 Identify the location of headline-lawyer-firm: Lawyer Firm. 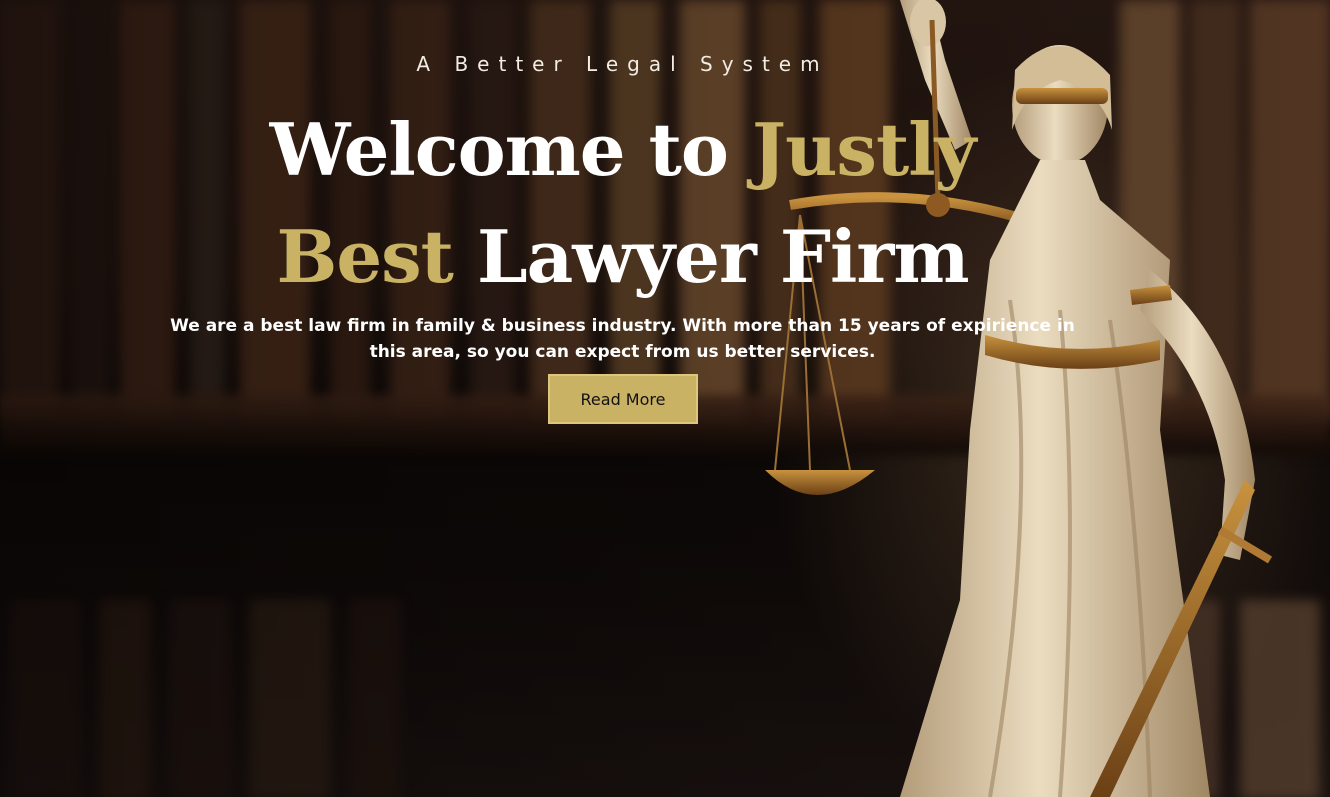
(710, 256).